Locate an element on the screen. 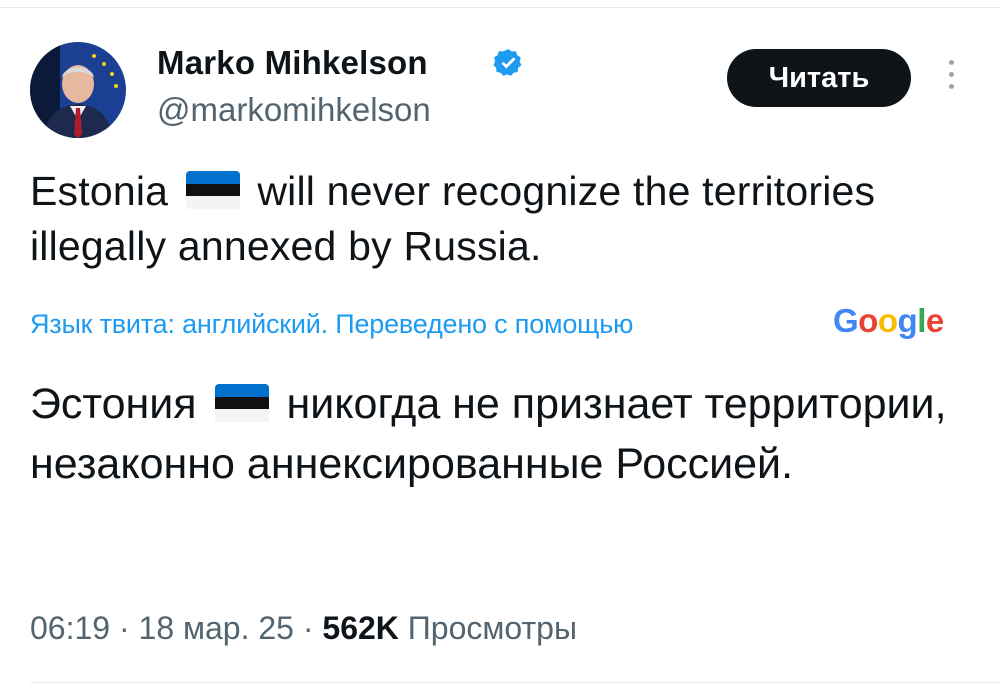 The image size is (1000, 690). top-divider is located at coordinates (500, 7).